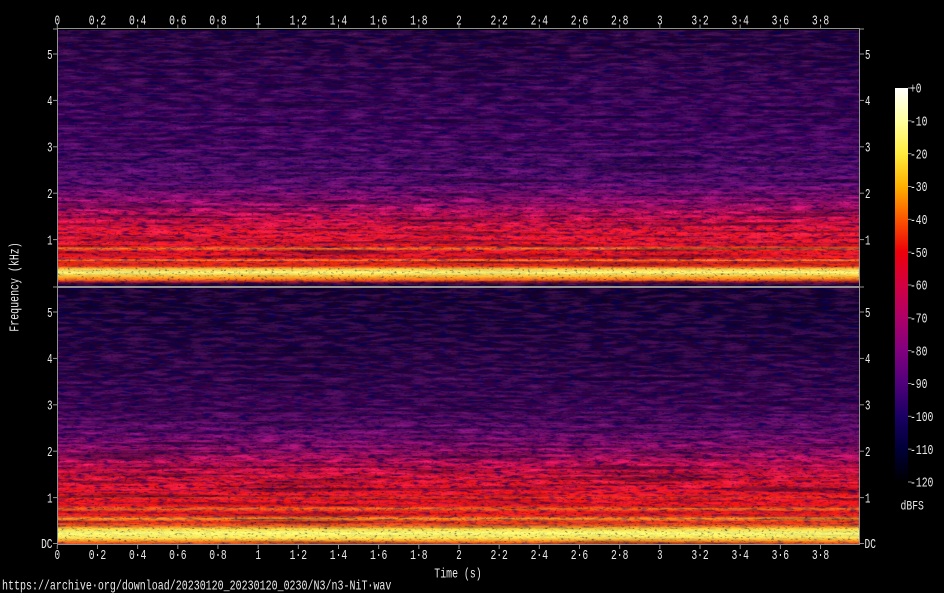 Image resolution: width=944 pixels, height=593 pixels. Describe the element at coordinates (921, 451) in the screenshot. I see `svg-text: -110` at that location.